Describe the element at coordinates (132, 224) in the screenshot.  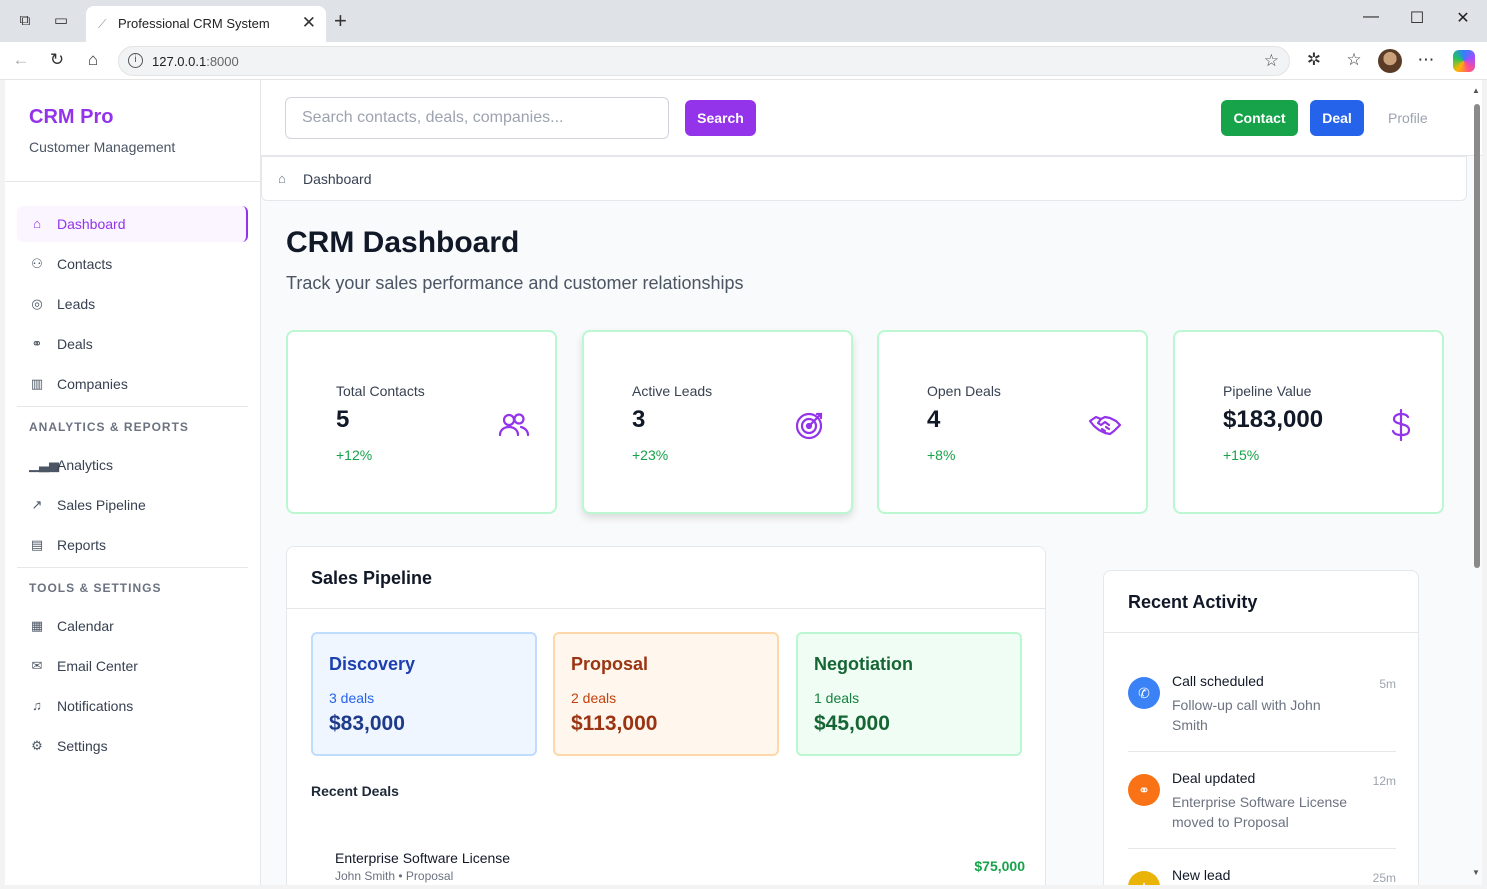
I see `sidebar-item-dashboard: ⌂ Dashboard` at that location.